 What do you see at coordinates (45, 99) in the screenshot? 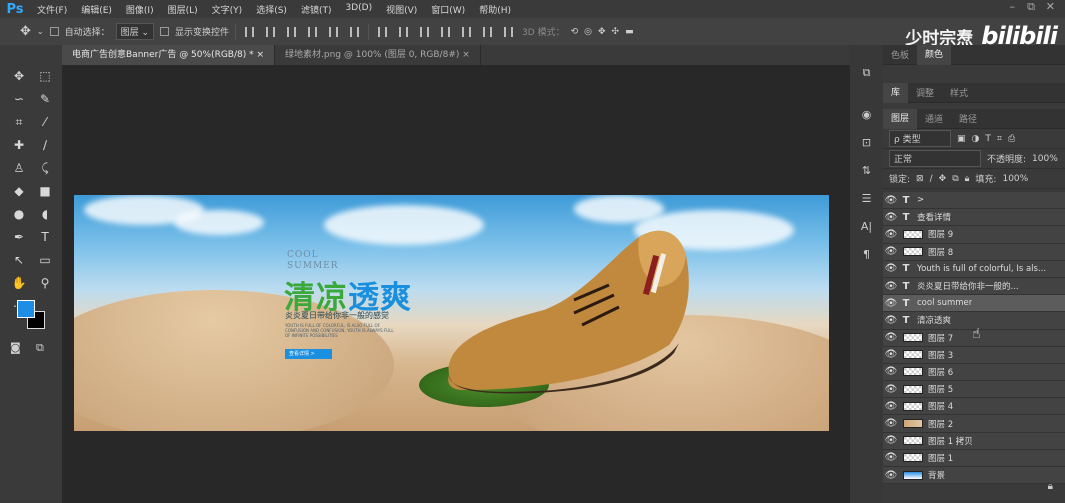
I see `quick-select-tool-icon: ✎` at bounding box center [45, 99].